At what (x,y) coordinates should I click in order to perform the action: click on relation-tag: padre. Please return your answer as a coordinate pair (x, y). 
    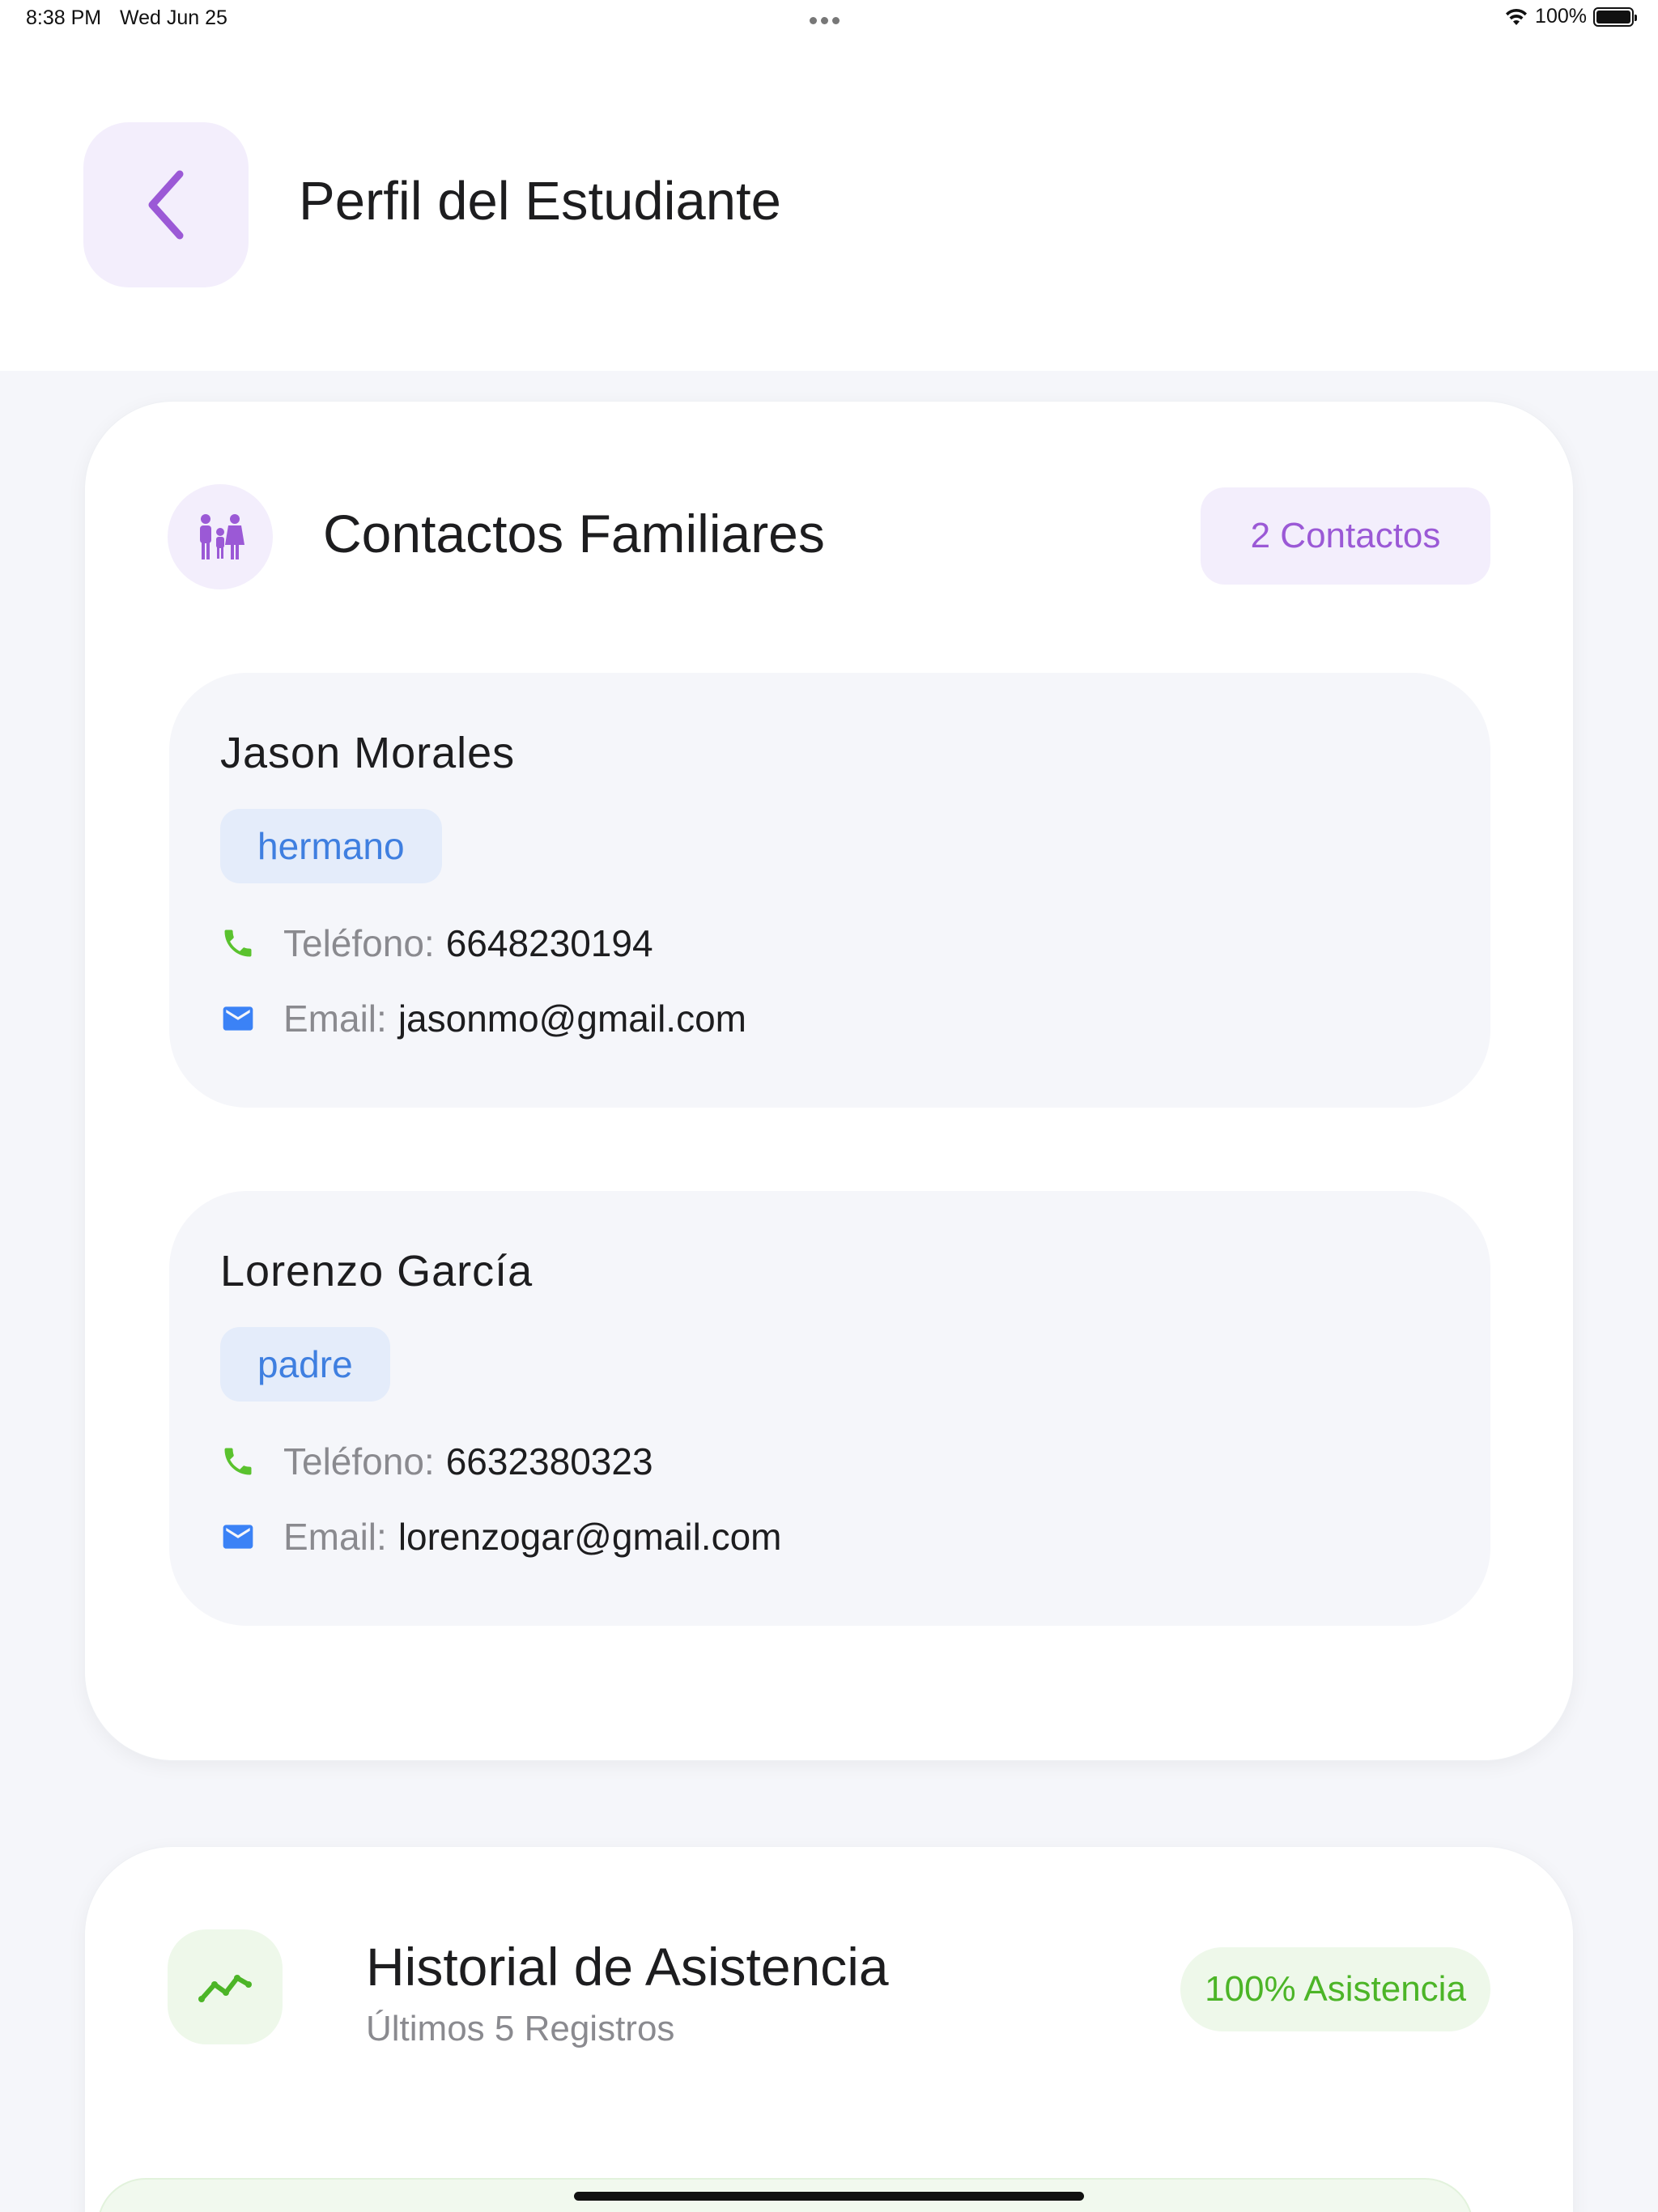
    Looking at the image, I should click on (305, 1364).